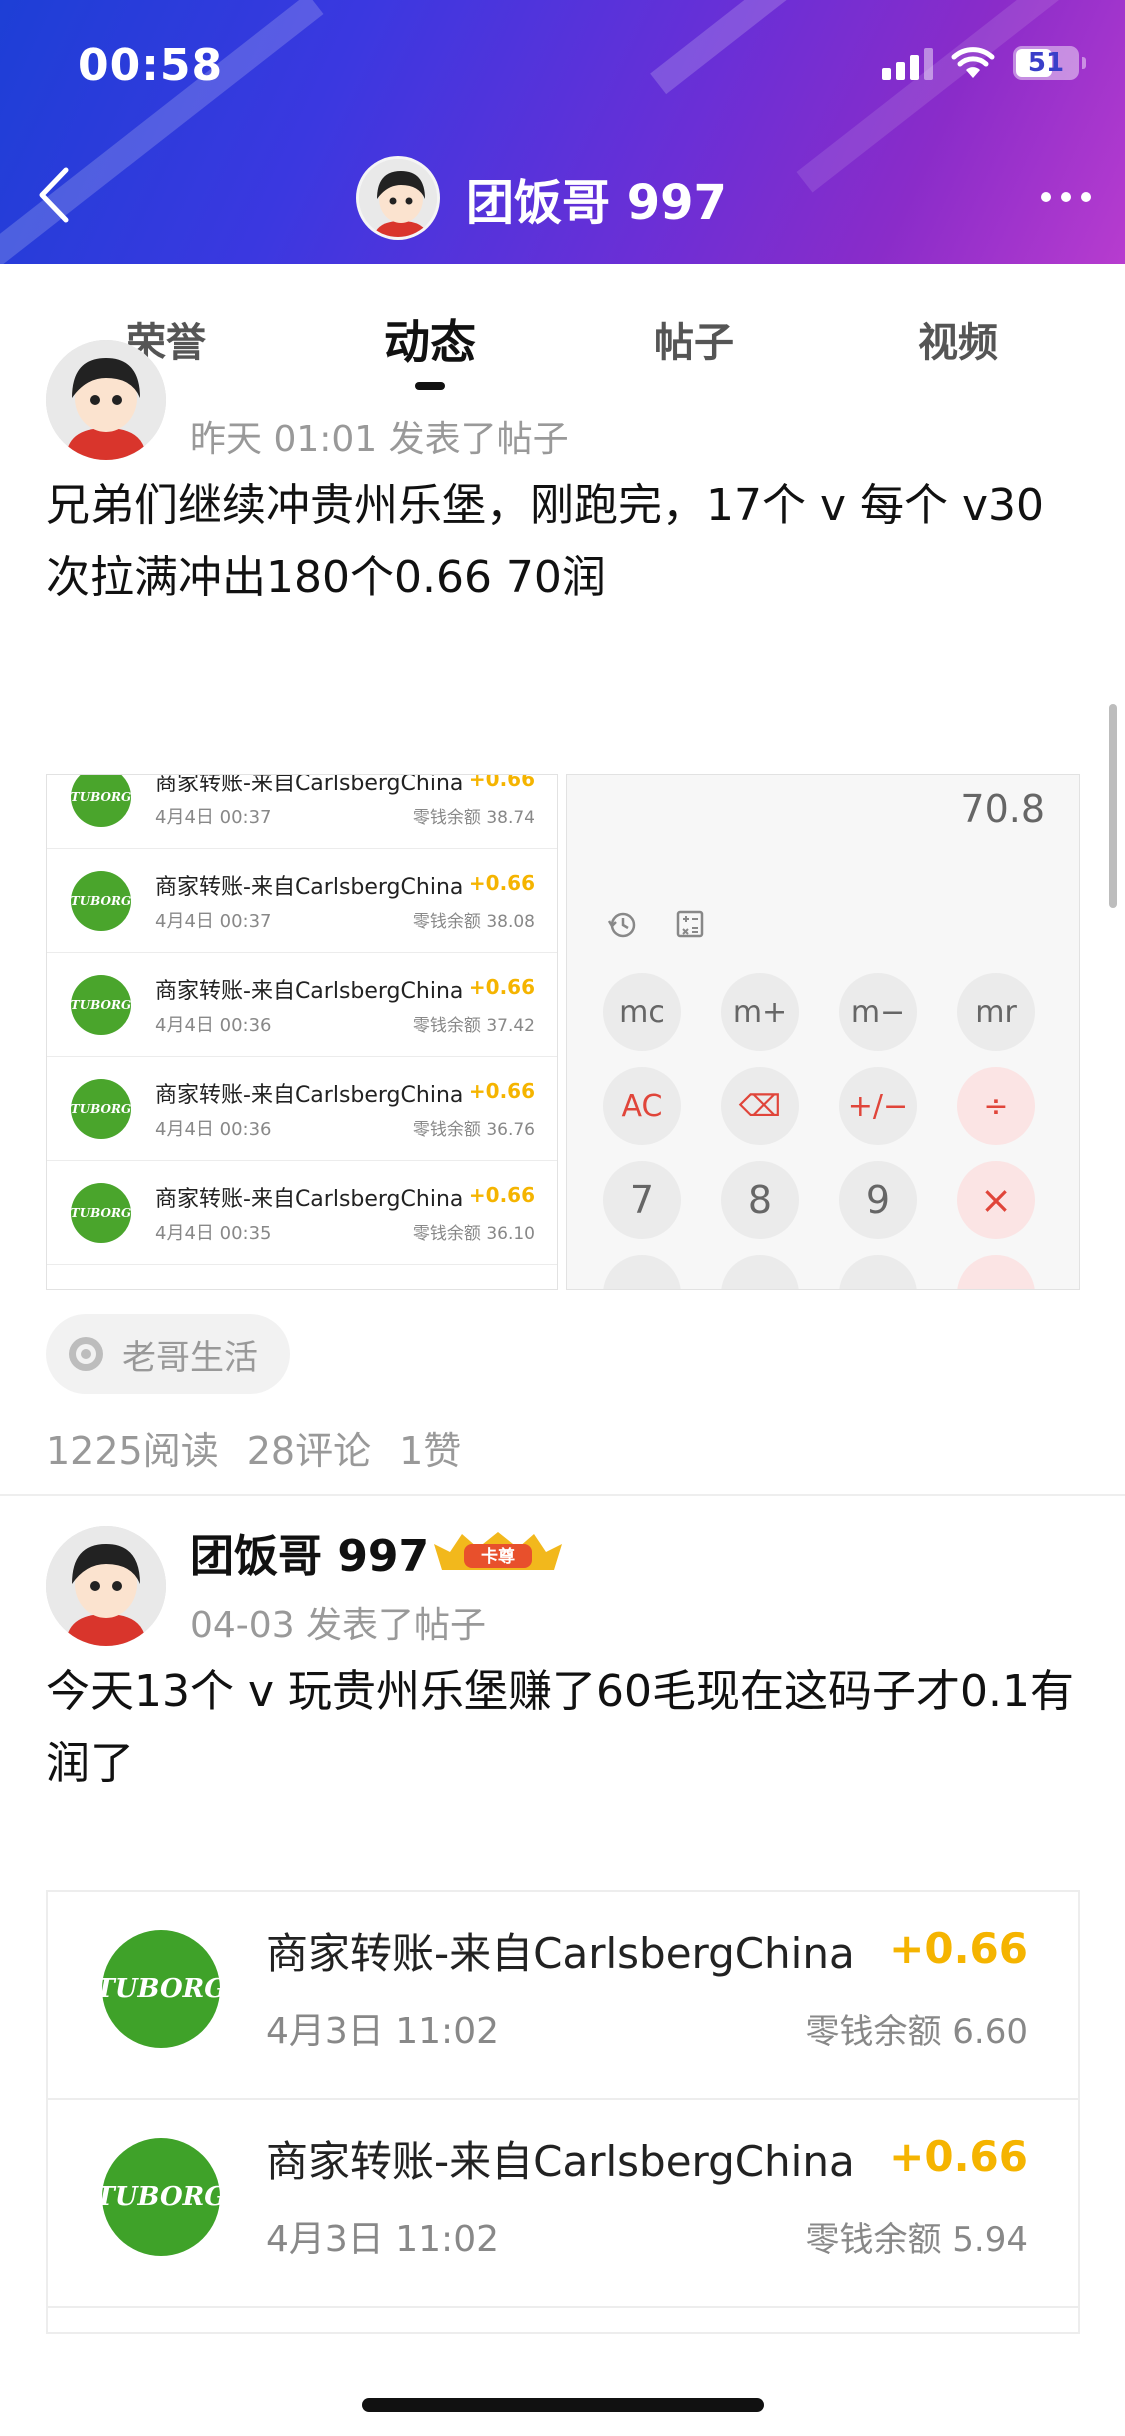 Image resolution: width=1125 pixels, height=2436 pixels. Describe the element at coordinates (338, 1625) in the screenshot. I see `post-meta: 04-03 发表了帖子` at that location.